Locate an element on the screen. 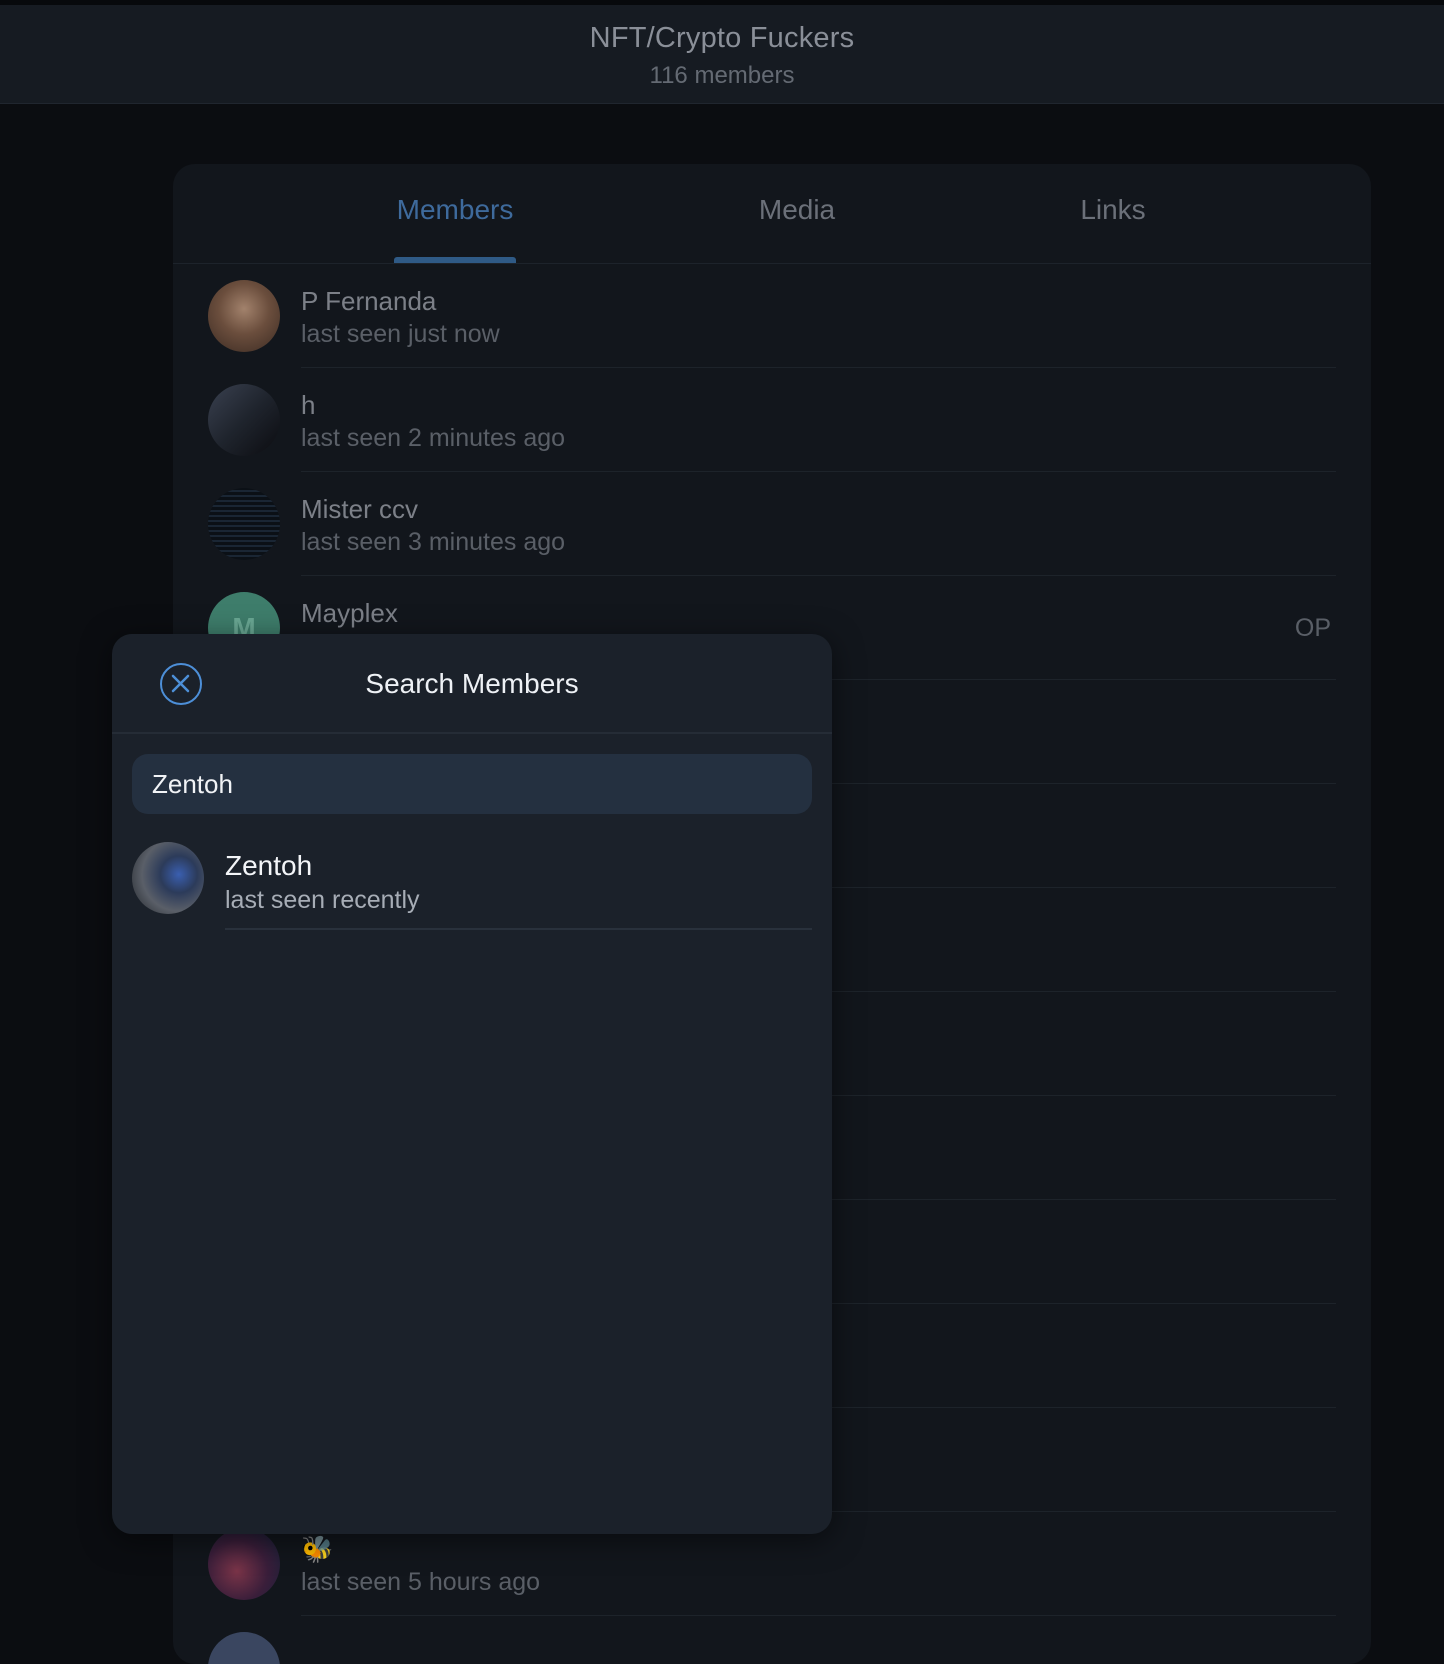  row-divider is located at coordinates (518, 929).